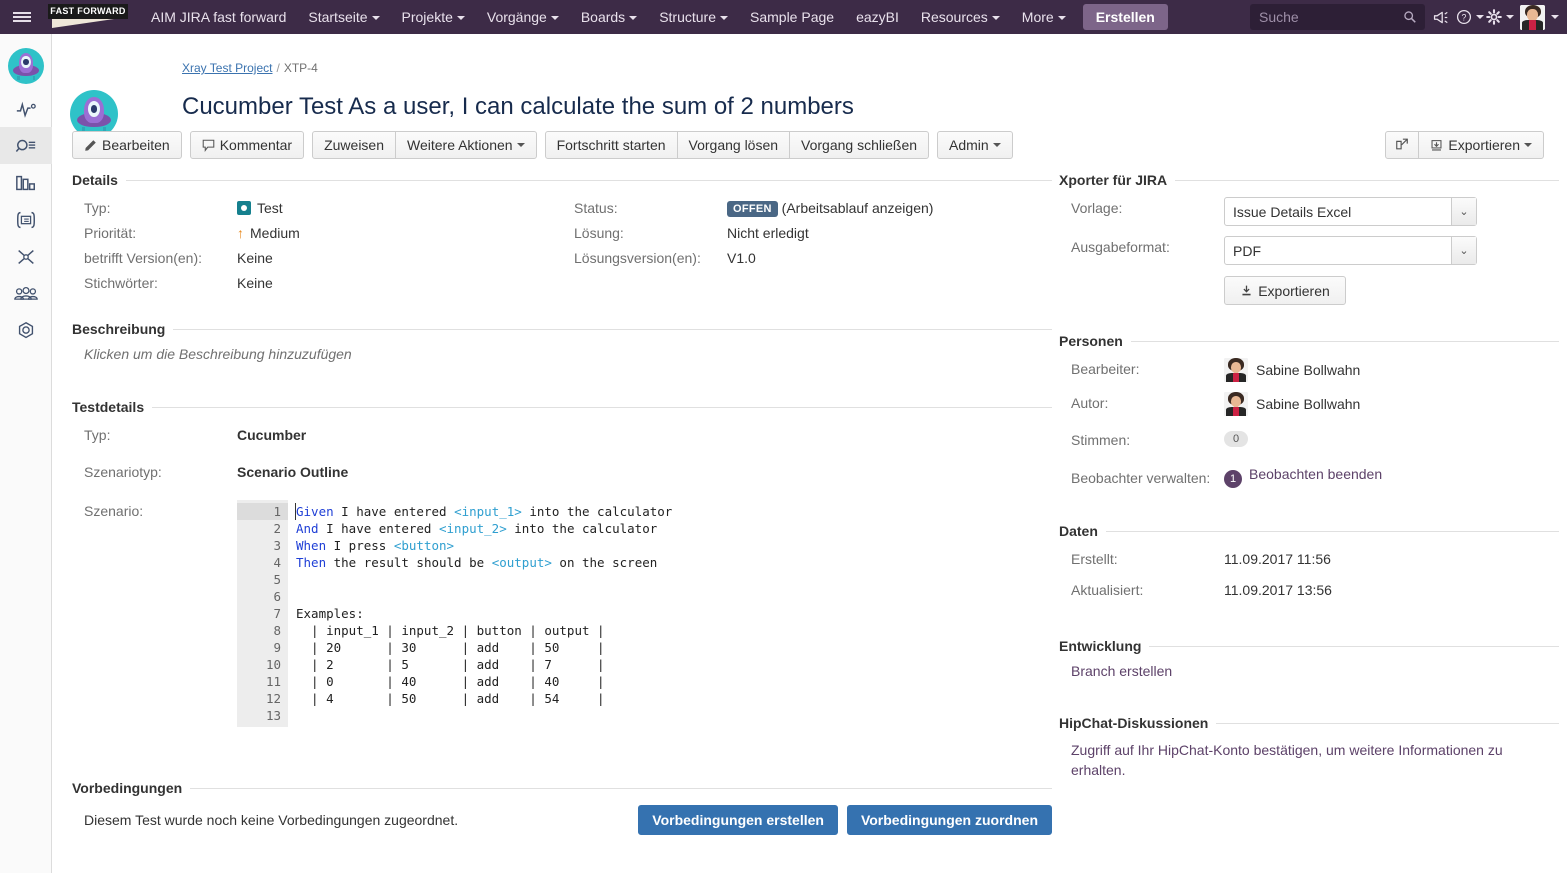 This screenshot has height=873, width=1567. What do you see at coordinates (733, 145) in the screenshot?
I see `resolve-issue-button: Vorgang lösen` at bounding box center [733, 145].